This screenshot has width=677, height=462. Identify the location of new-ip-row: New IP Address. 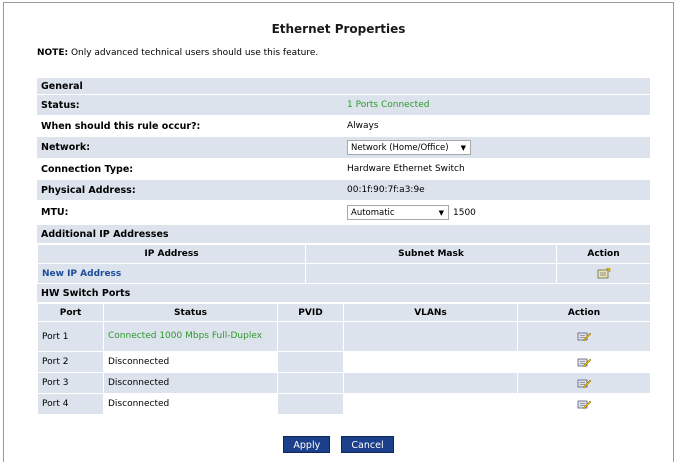
(344, 273).